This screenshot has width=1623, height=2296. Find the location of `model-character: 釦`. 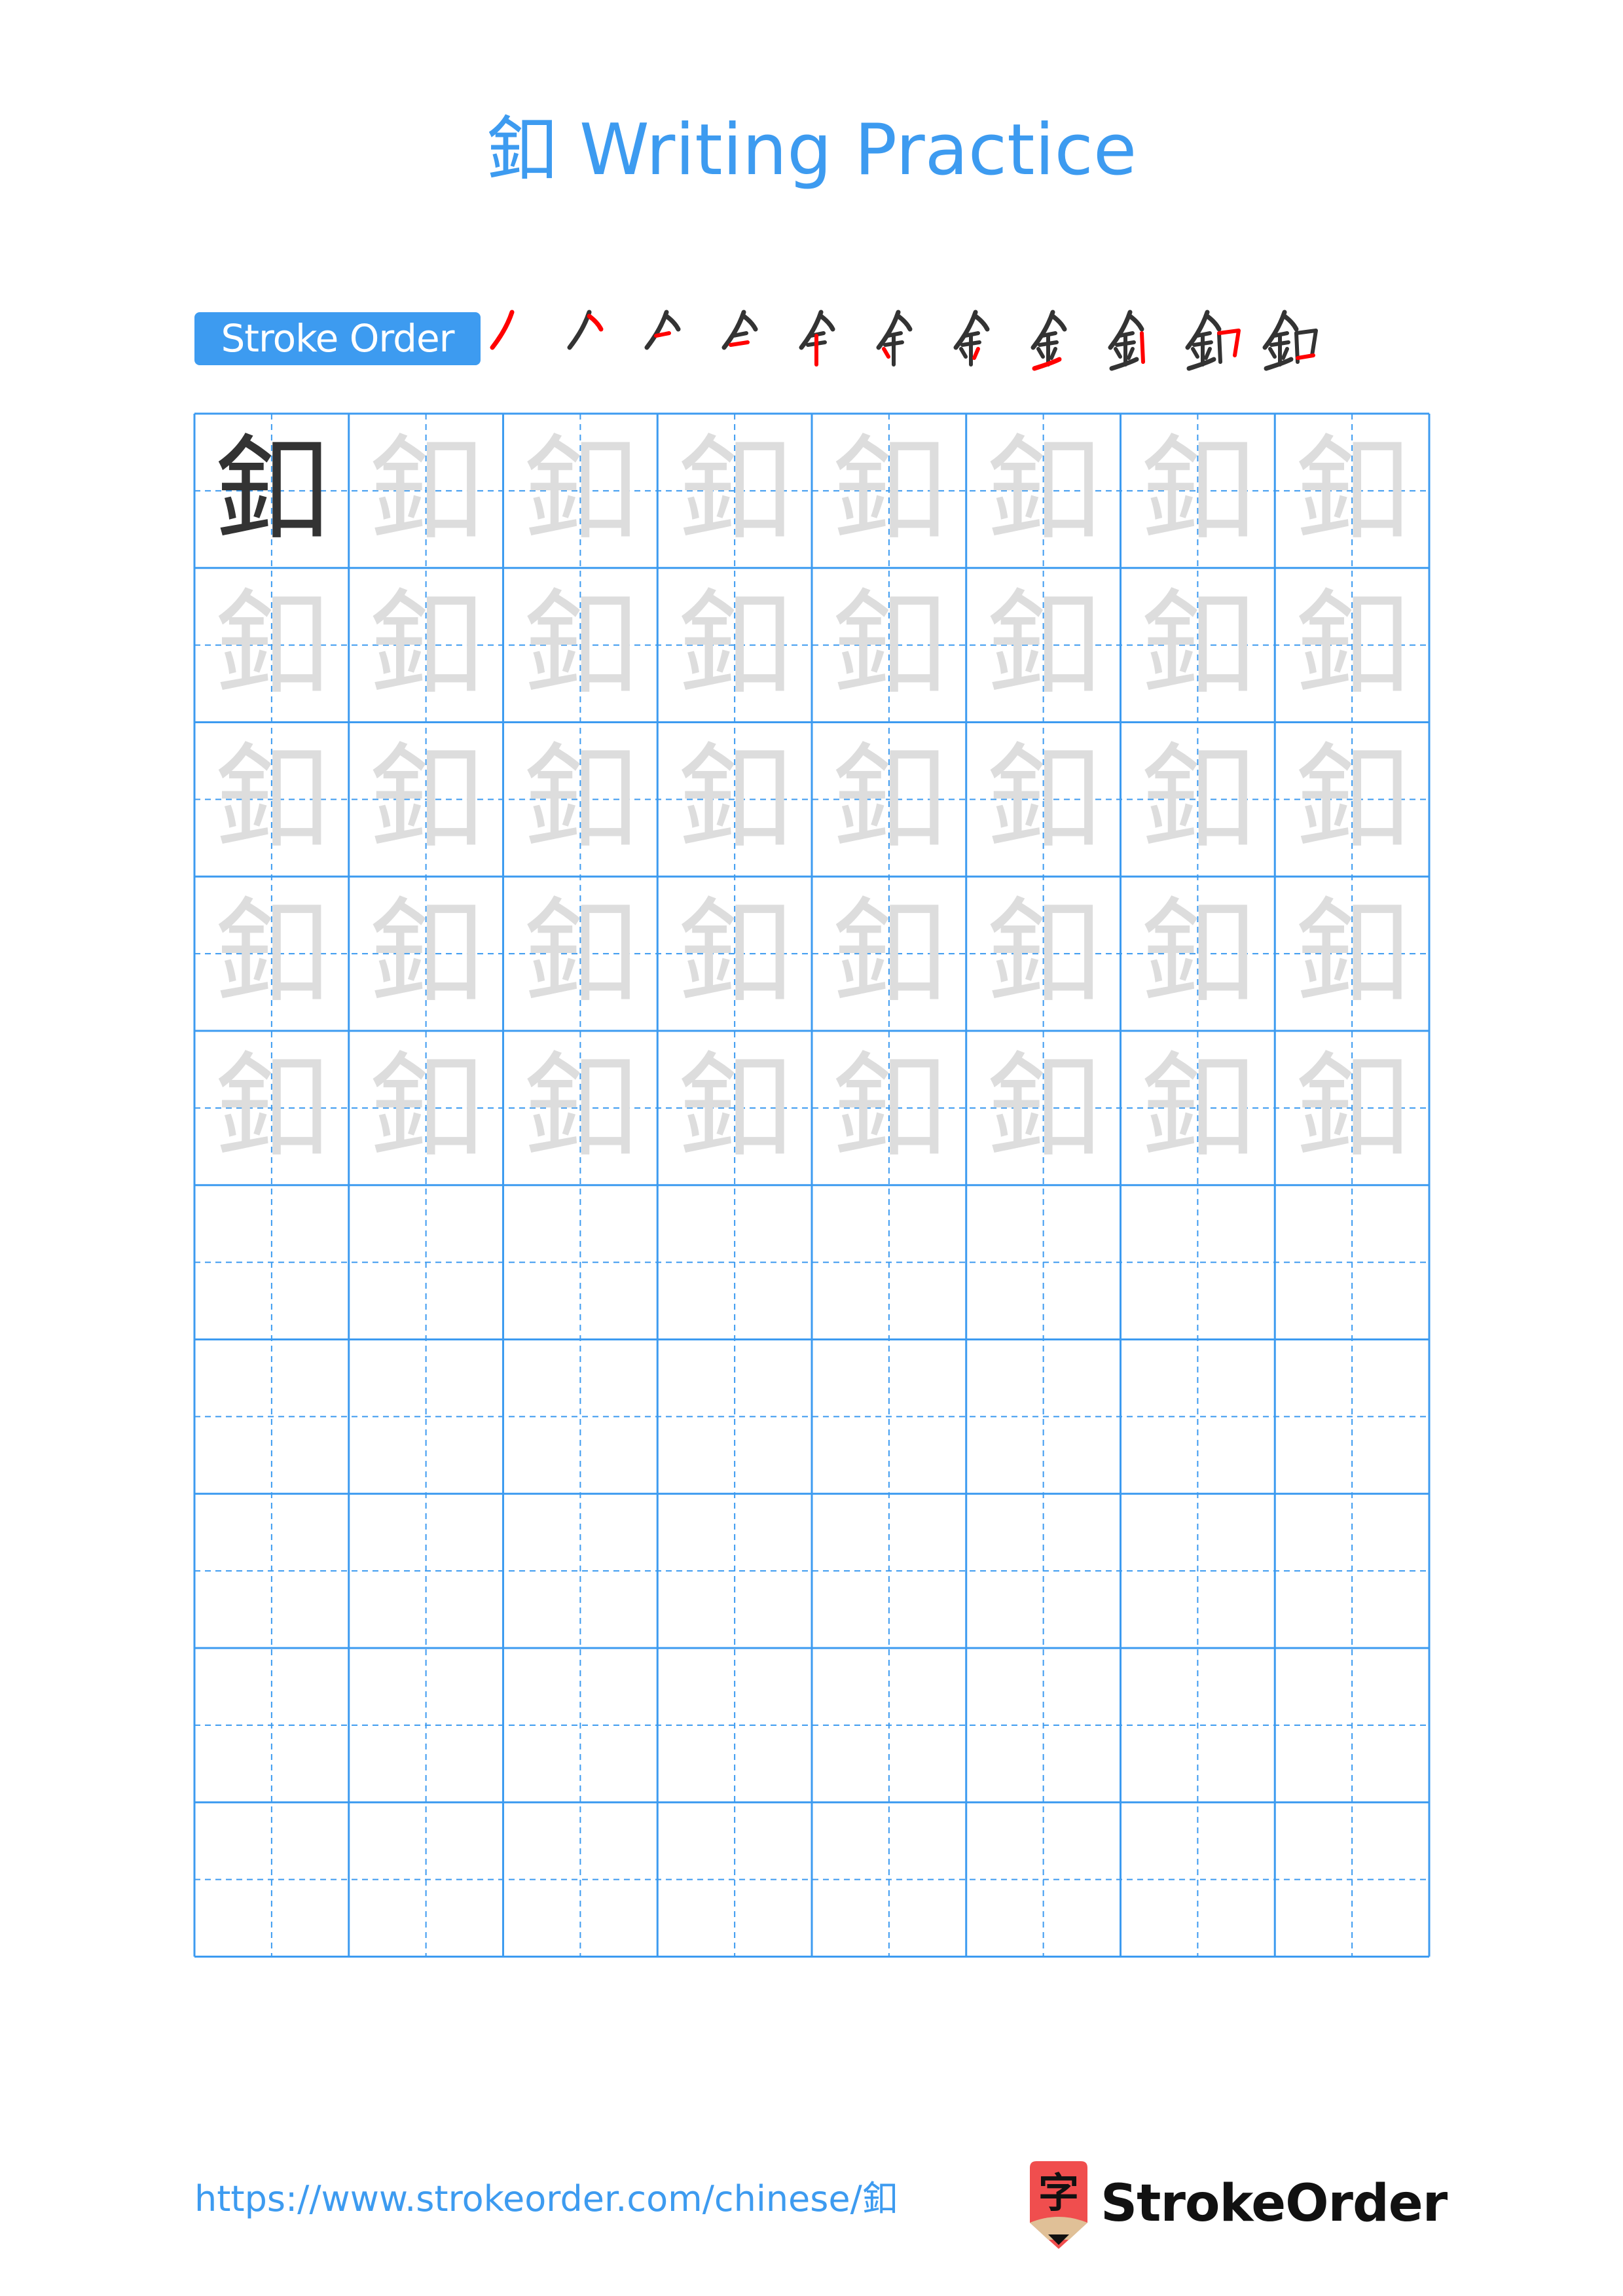

model-character: 釦 is located at coordinates (271, 491).